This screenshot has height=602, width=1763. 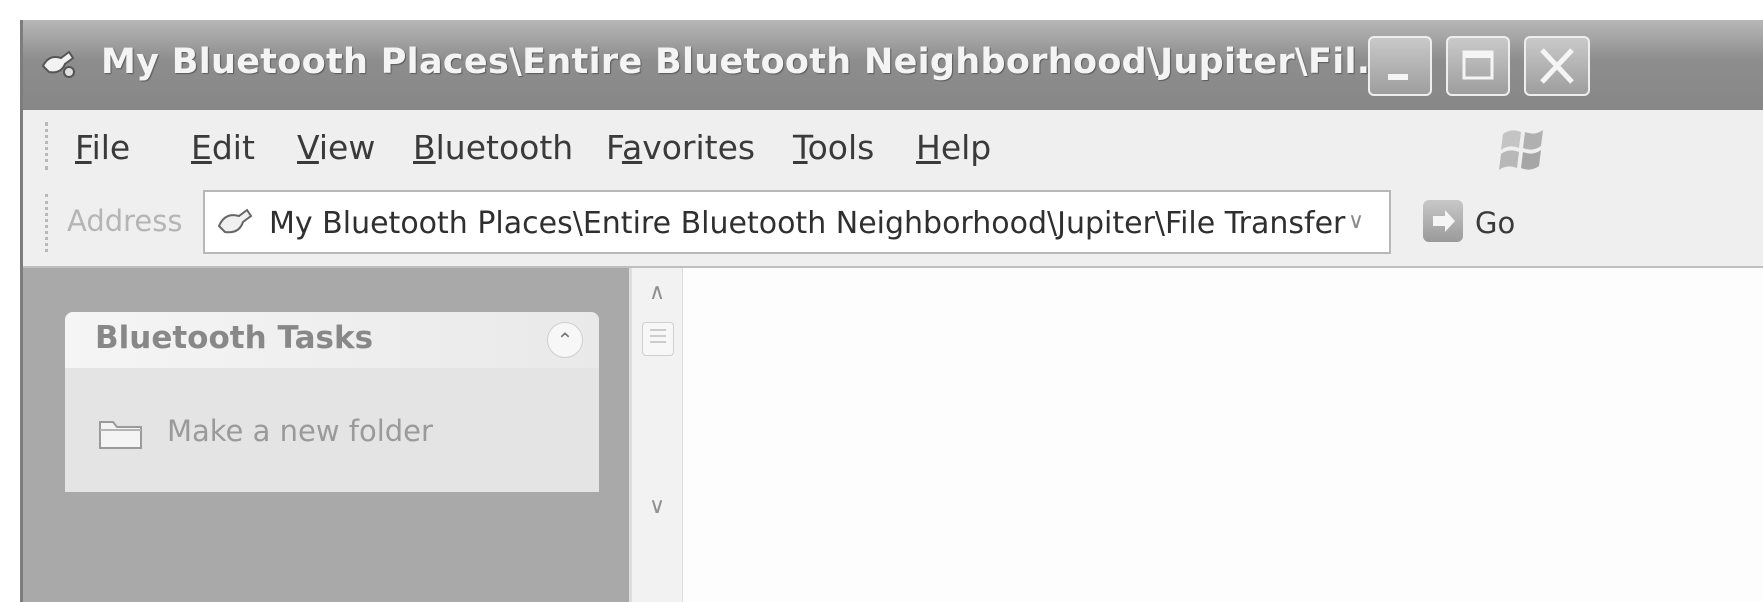 I want to click on scroll-thumb, so click(x=658, y=339).